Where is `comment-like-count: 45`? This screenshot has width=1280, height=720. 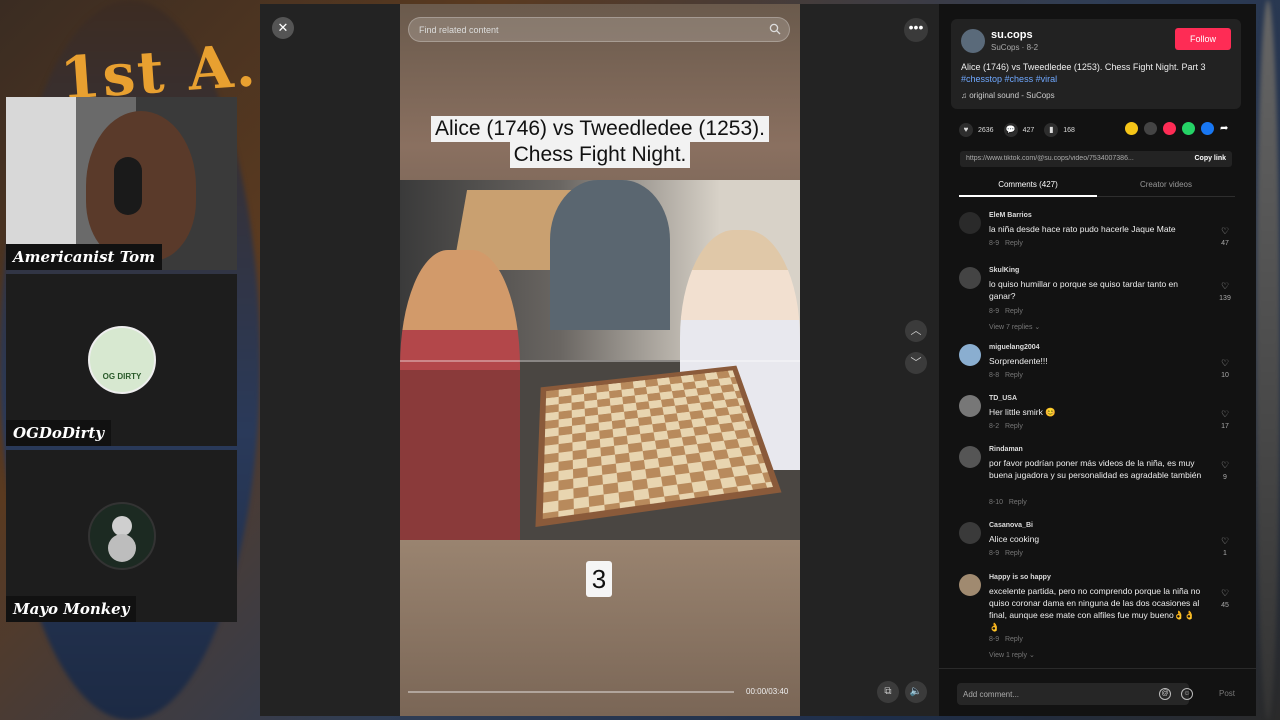 comment-like-count: 45 is located at coordinates (1225, 605).